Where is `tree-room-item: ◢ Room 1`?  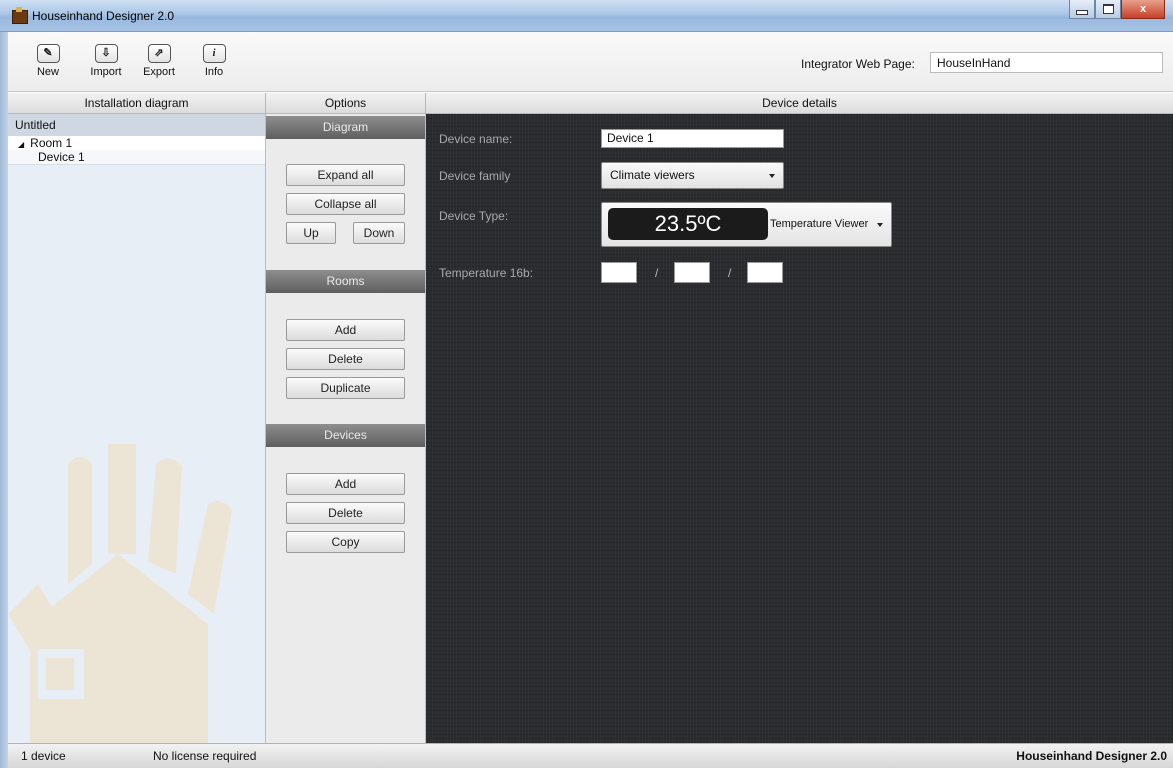 tree-room-item: ◢ Room 1 is located at coordinates (136, 143).